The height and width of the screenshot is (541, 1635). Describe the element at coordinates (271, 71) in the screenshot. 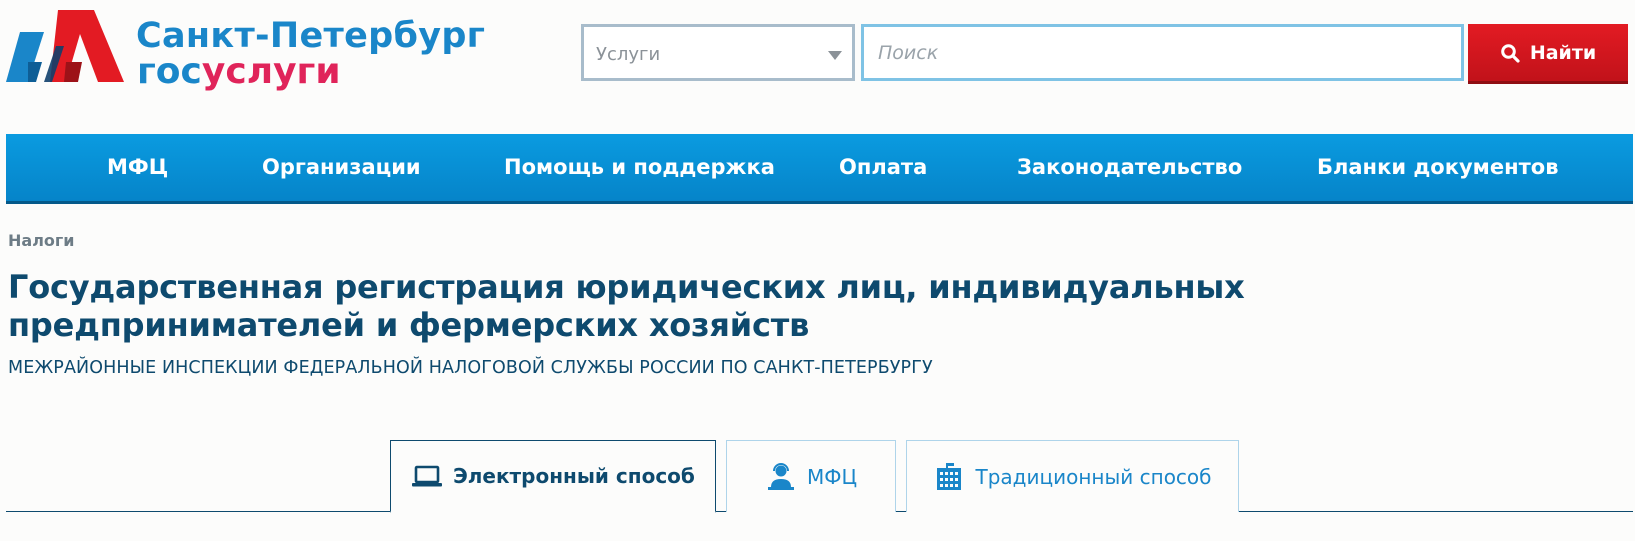

I see `logo-sub-uslugi: услуги` at that location.